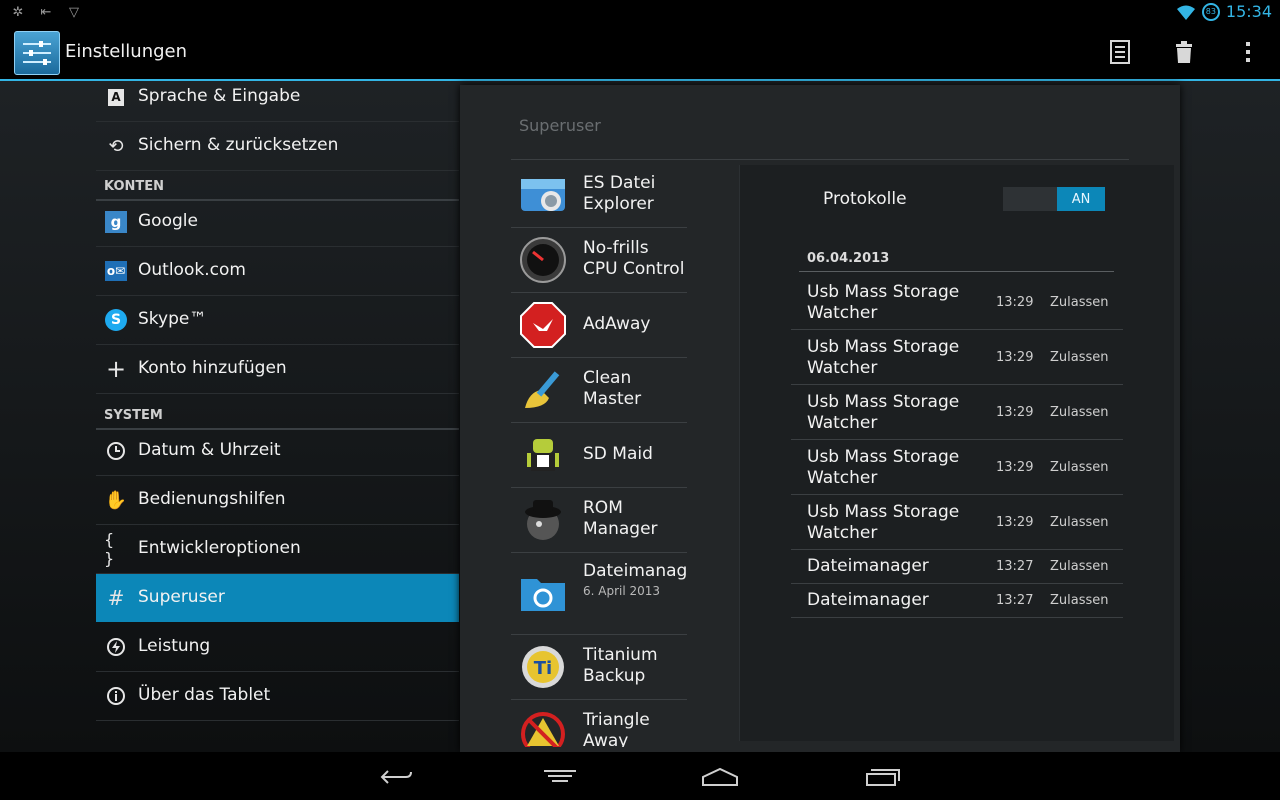 This screenshot has height=800, width=1280. What do you see at coordinates (116, 500) in the screenshot?
I see `hand-icon: ✋` at bounding box center [116, 500].